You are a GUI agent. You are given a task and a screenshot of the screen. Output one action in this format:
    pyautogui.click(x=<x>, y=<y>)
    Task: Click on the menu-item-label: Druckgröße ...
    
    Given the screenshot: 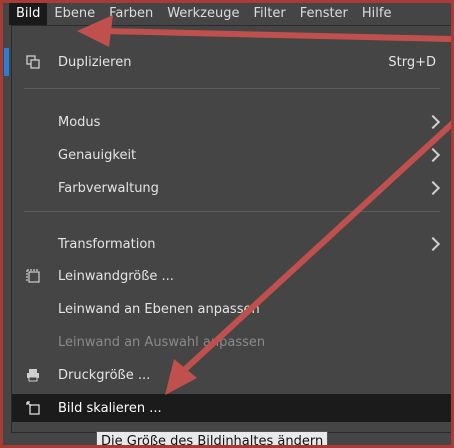 What is the action you would take?
    pyautogui.click(x=104, y=375)
    